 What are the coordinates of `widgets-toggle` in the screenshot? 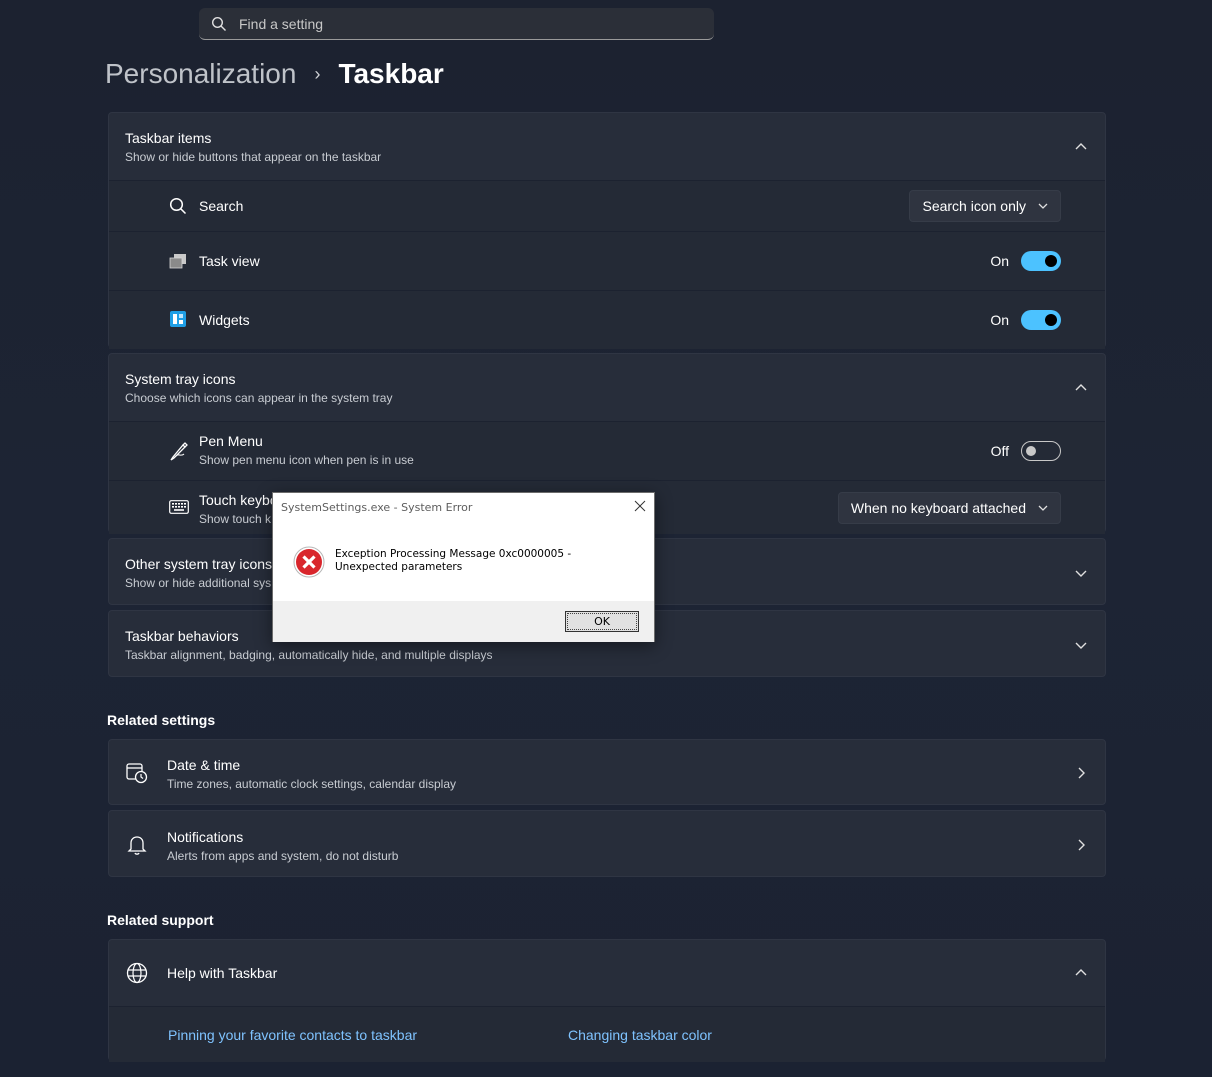 It's located at (1041, 320).